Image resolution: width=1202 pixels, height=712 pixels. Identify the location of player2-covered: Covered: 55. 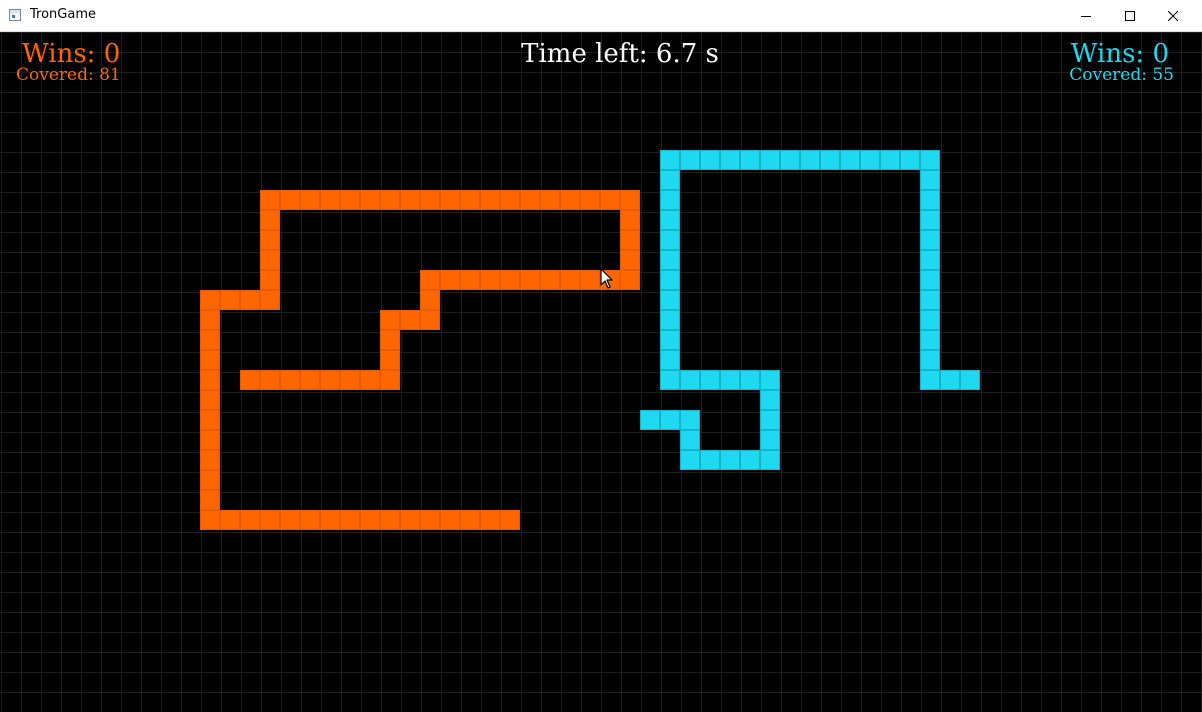
(1121, 75).